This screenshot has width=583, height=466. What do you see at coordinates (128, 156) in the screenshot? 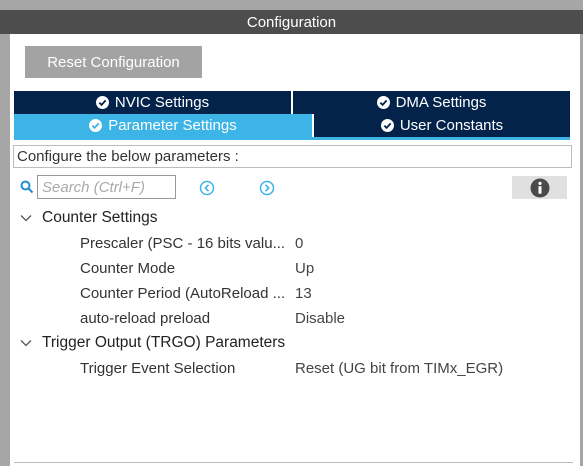
I see `description-text: Configure the below parameters :` at bounding box center [128, 156].